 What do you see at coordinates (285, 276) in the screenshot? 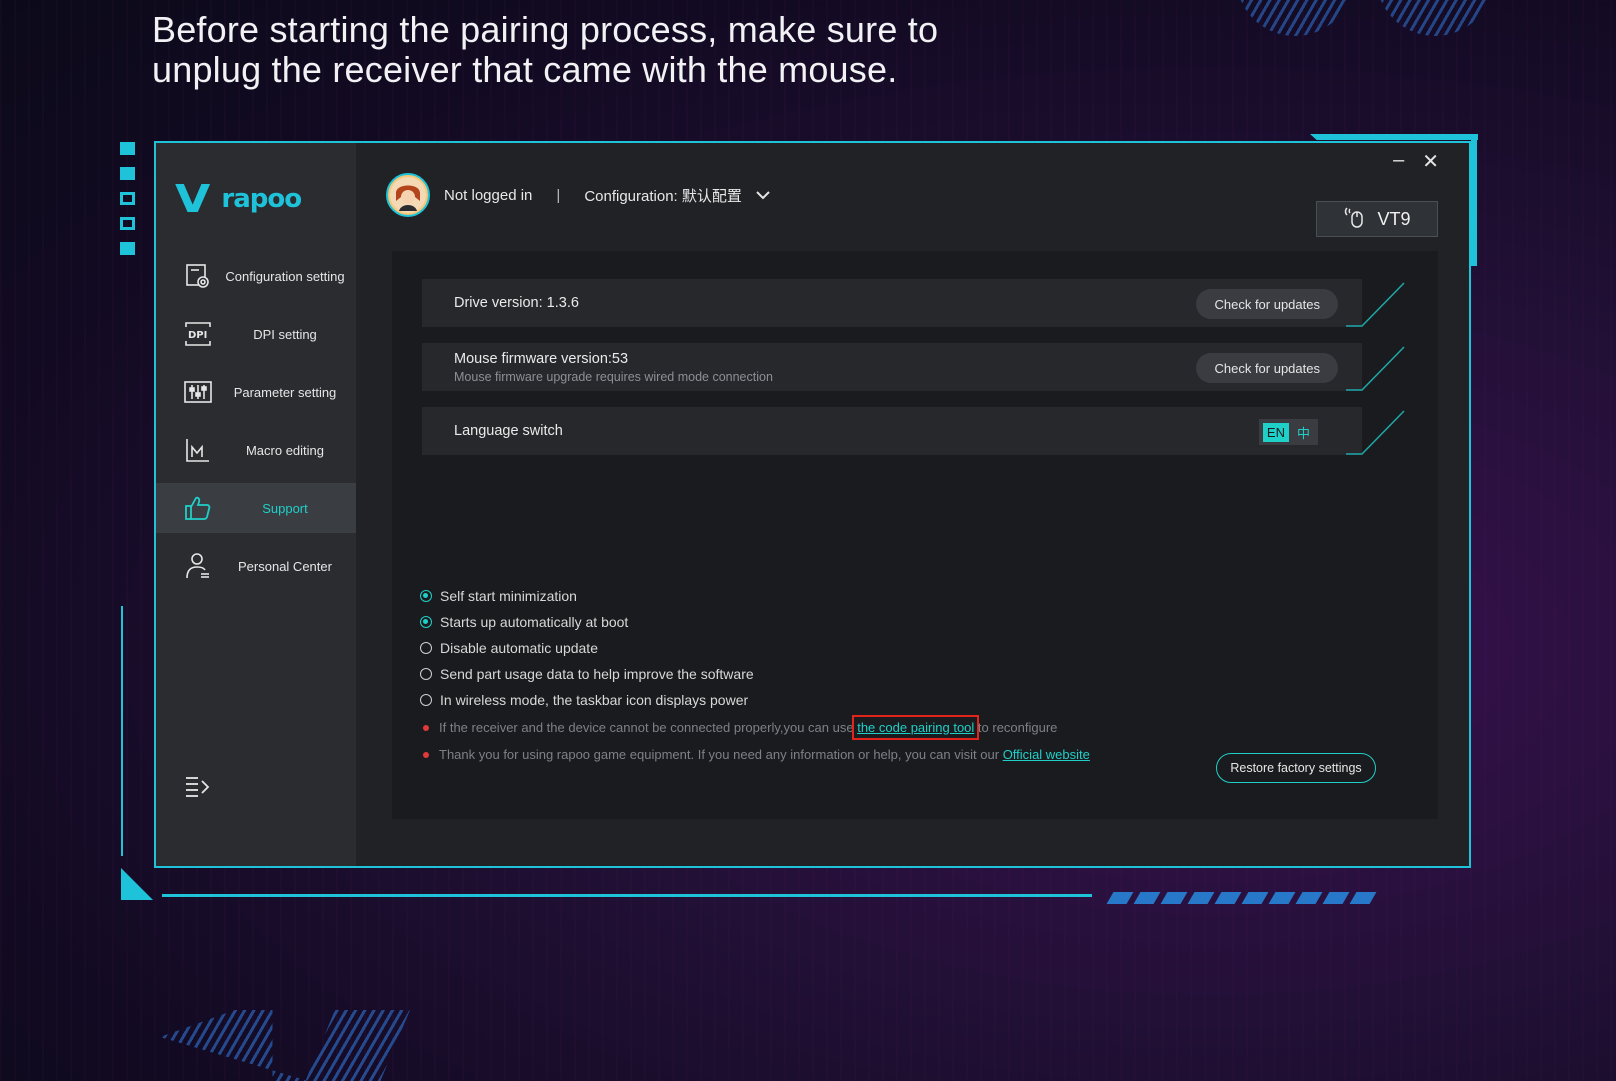
I see `sidebar-item-label: Configuration setting` at bounding box center [285, 276].